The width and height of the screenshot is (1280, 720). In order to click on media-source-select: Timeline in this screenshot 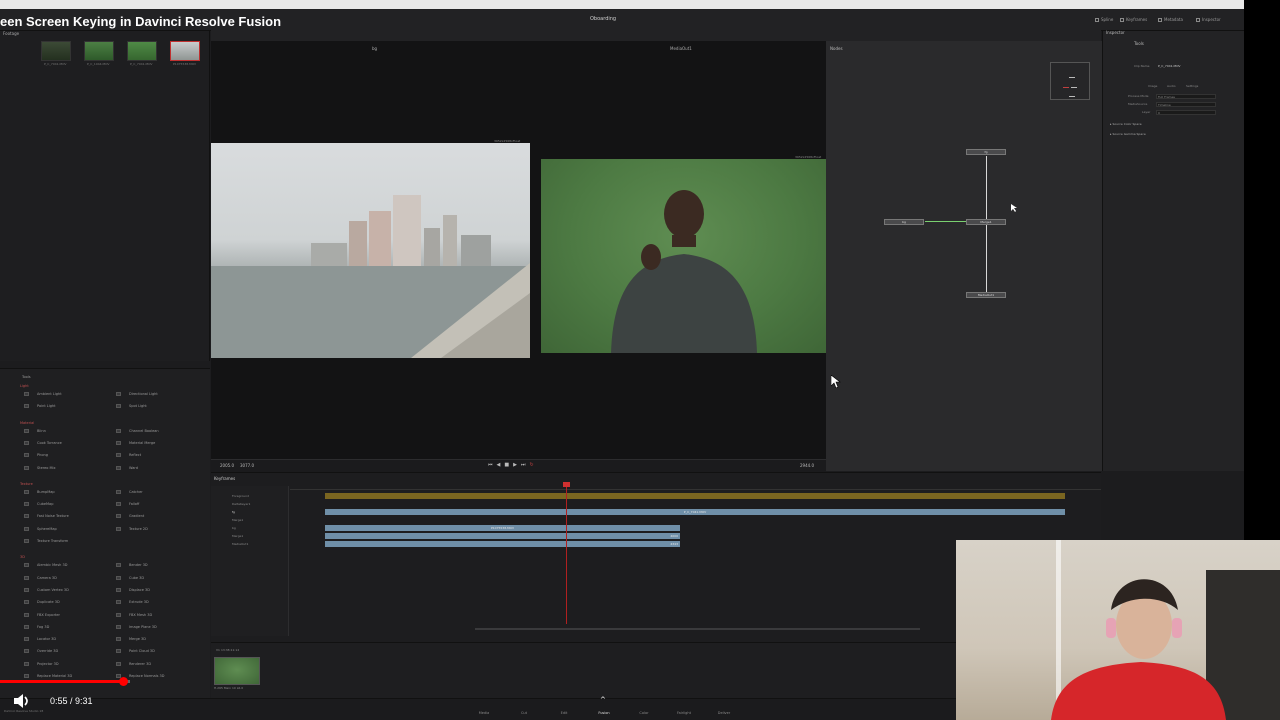, I will do `click(1186, 104)`.